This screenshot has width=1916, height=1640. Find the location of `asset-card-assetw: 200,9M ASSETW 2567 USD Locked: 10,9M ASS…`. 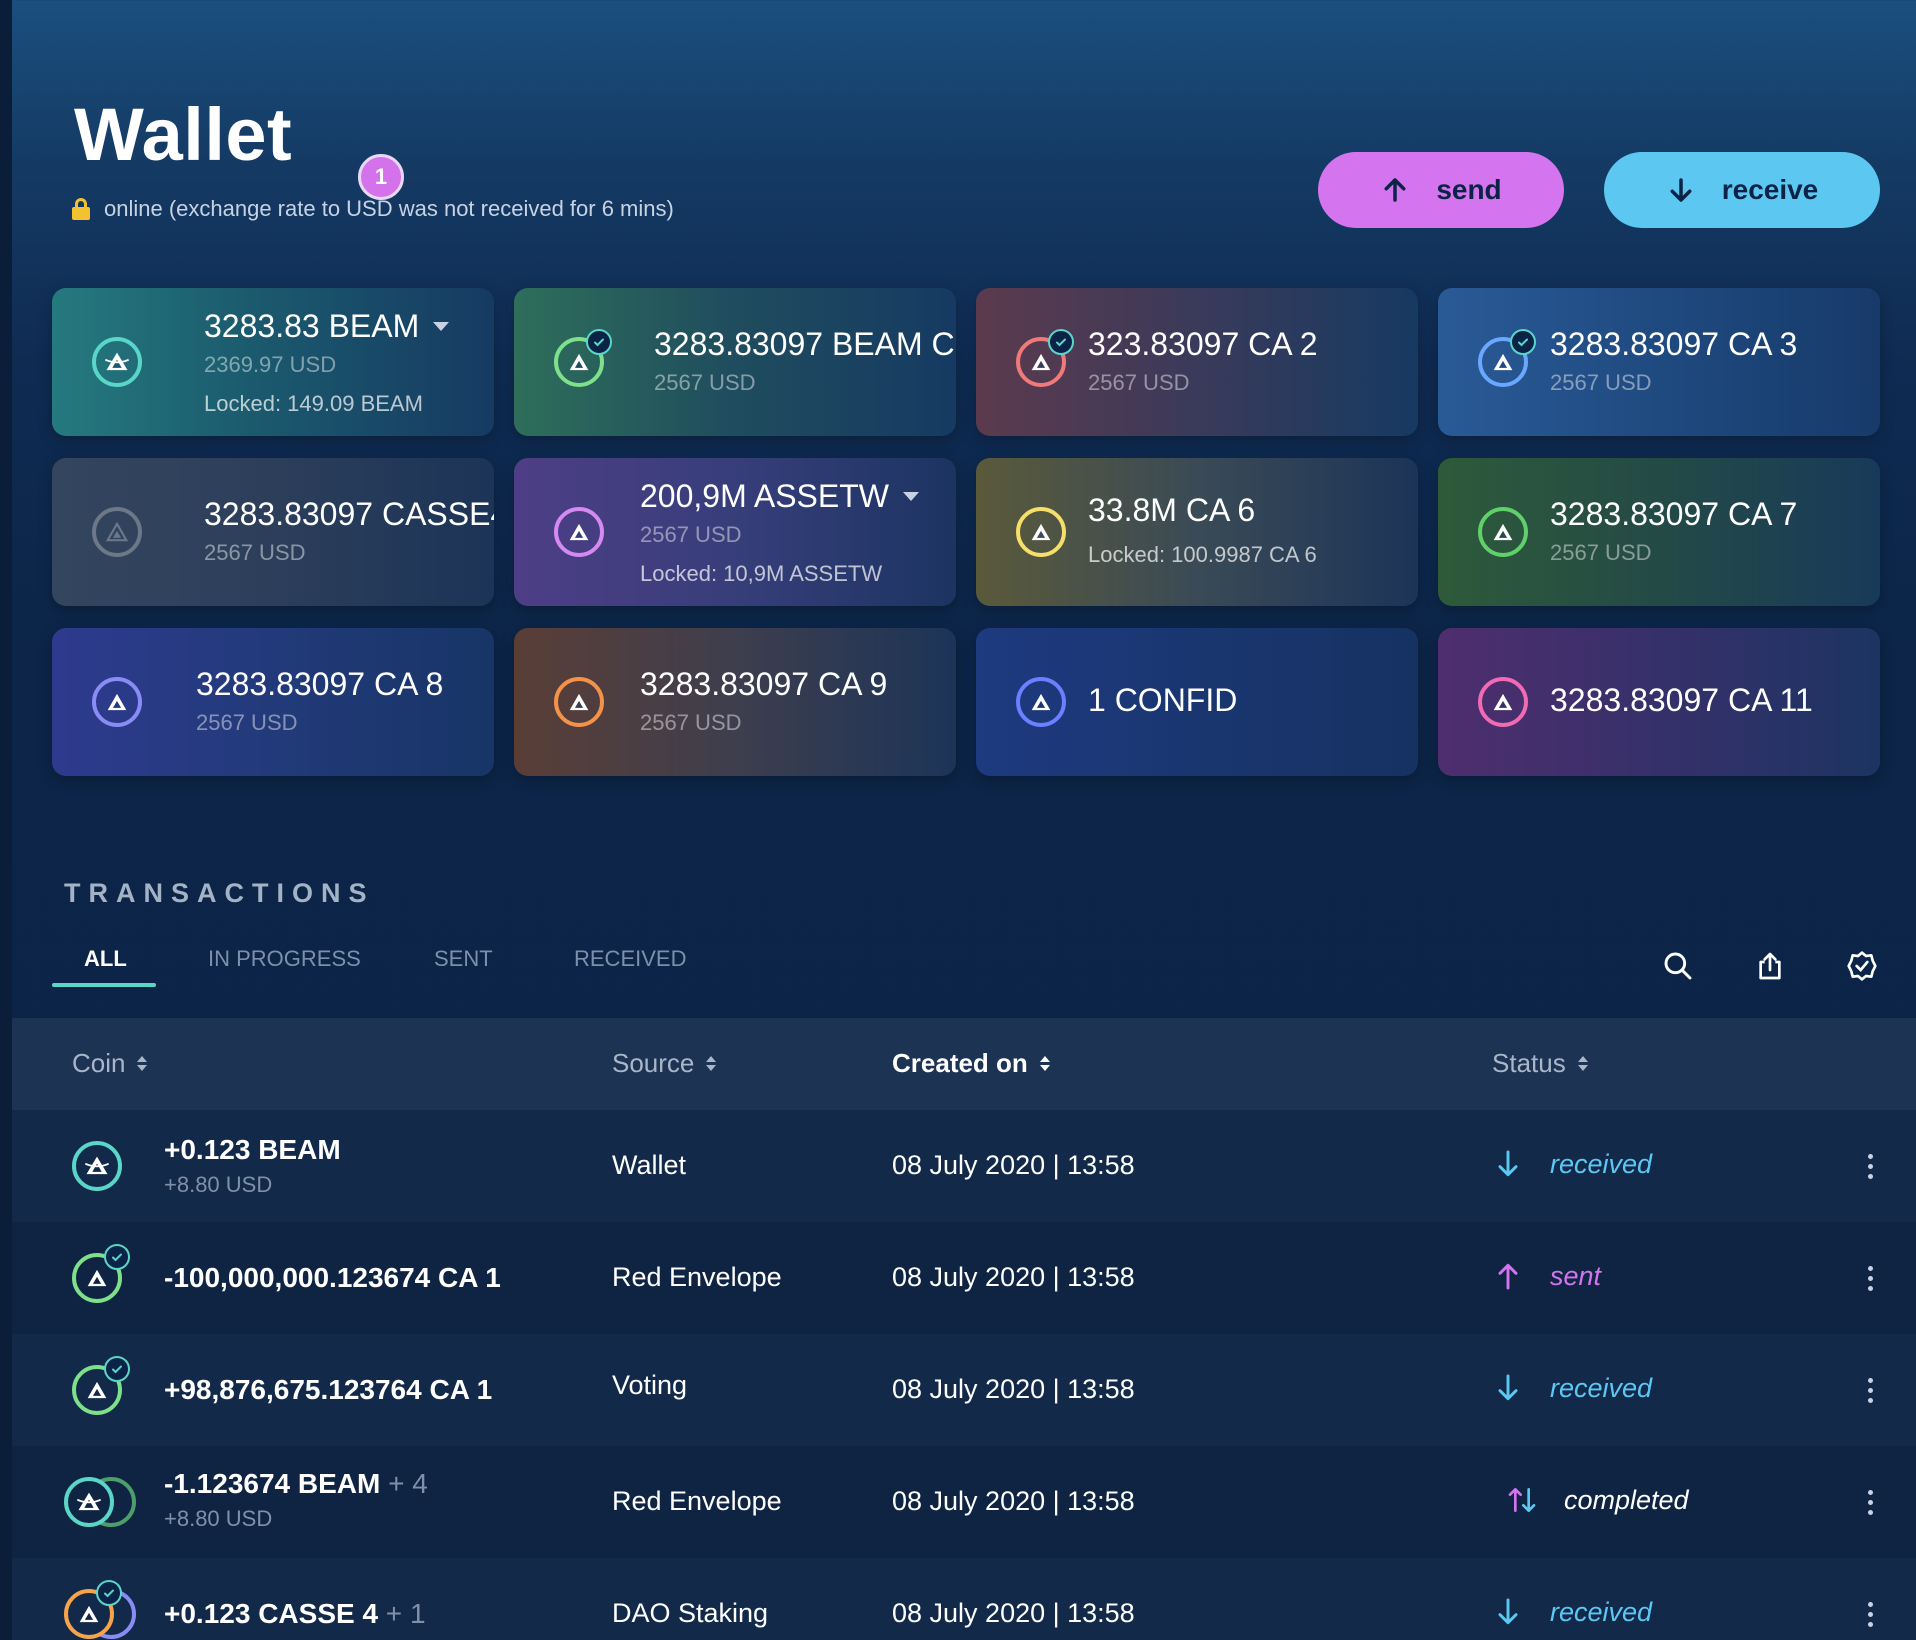

asset-card-assetw: 200,9M ASSETW 2567 USD Locked: 10,9M ASS… is located at coordinates (735, 532).